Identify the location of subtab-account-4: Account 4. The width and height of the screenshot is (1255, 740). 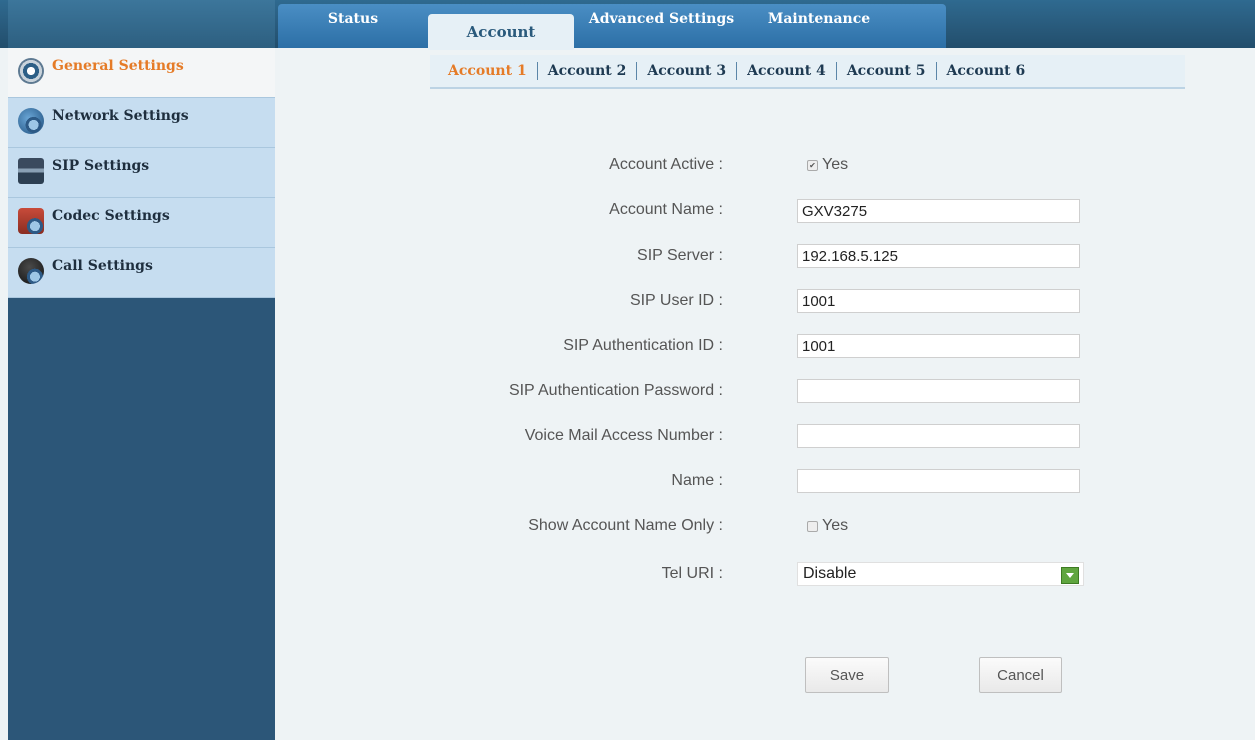
(786, 71).